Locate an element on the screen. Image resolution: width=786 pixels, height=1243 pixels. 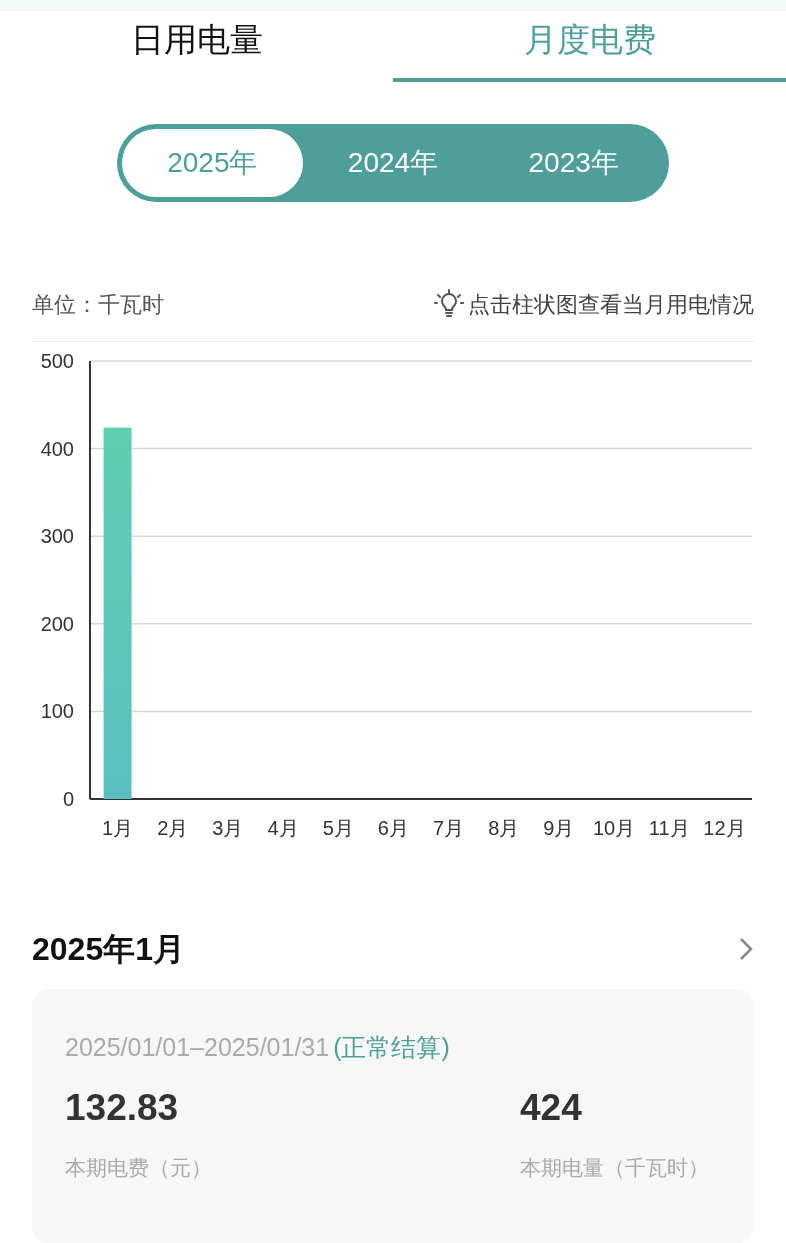
x-tick-label: 12月 is located at coordinates (724, 827).